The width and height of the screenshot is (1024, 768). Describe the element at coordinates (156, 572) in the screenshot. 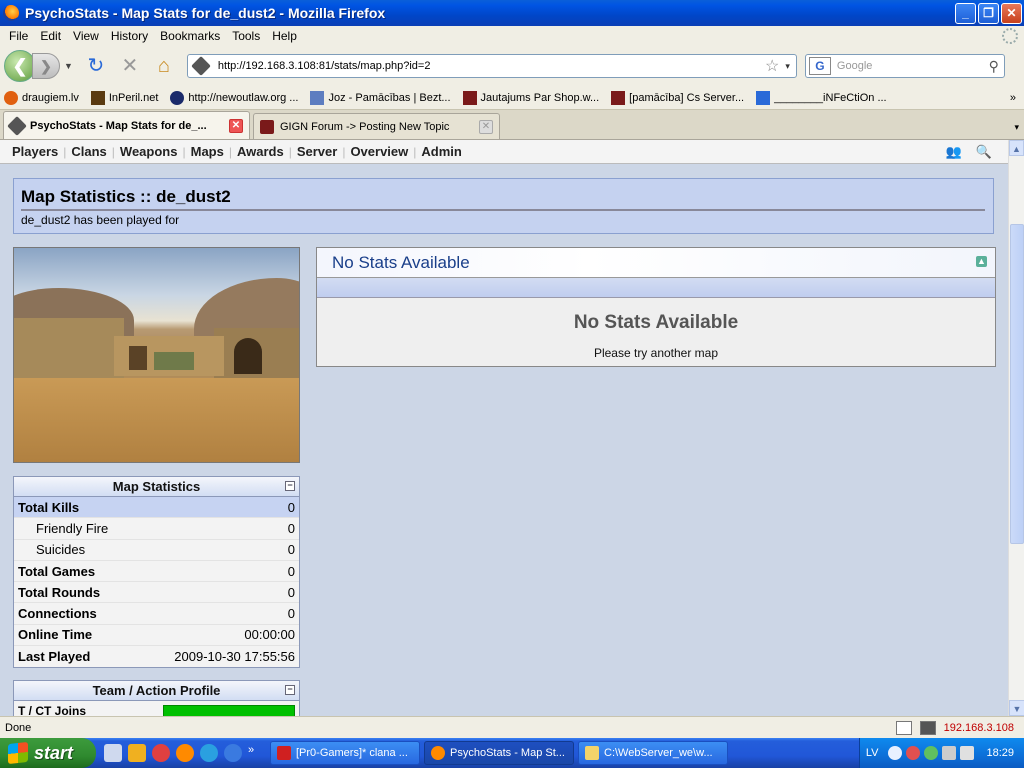

I see `stat-row: Total Games 0` at that location.